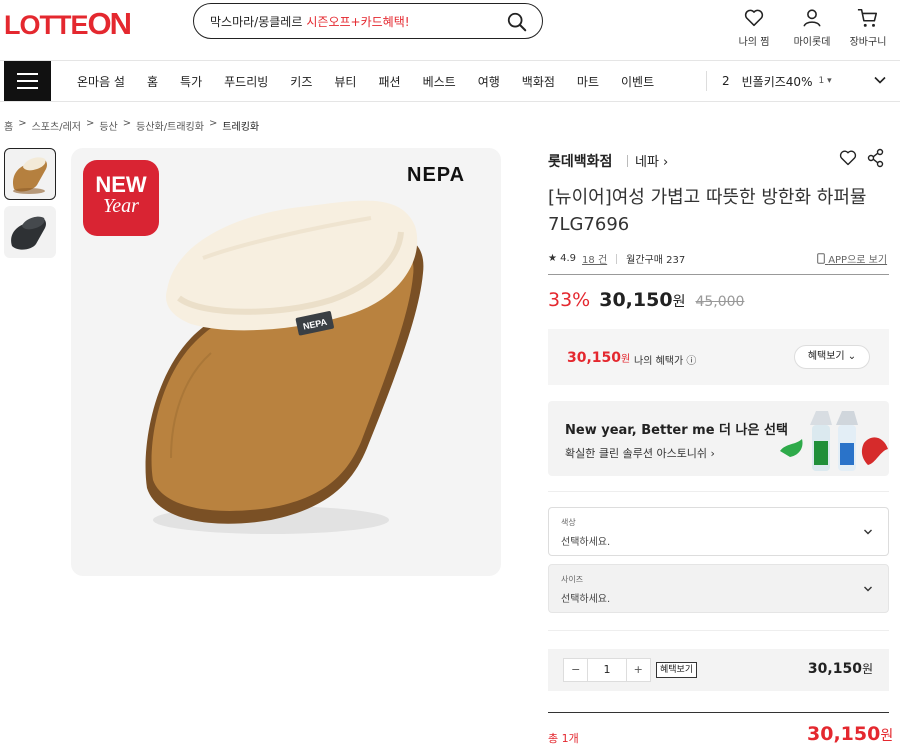  I want to click on brand-link: 네파 ›, so click(651, 160).